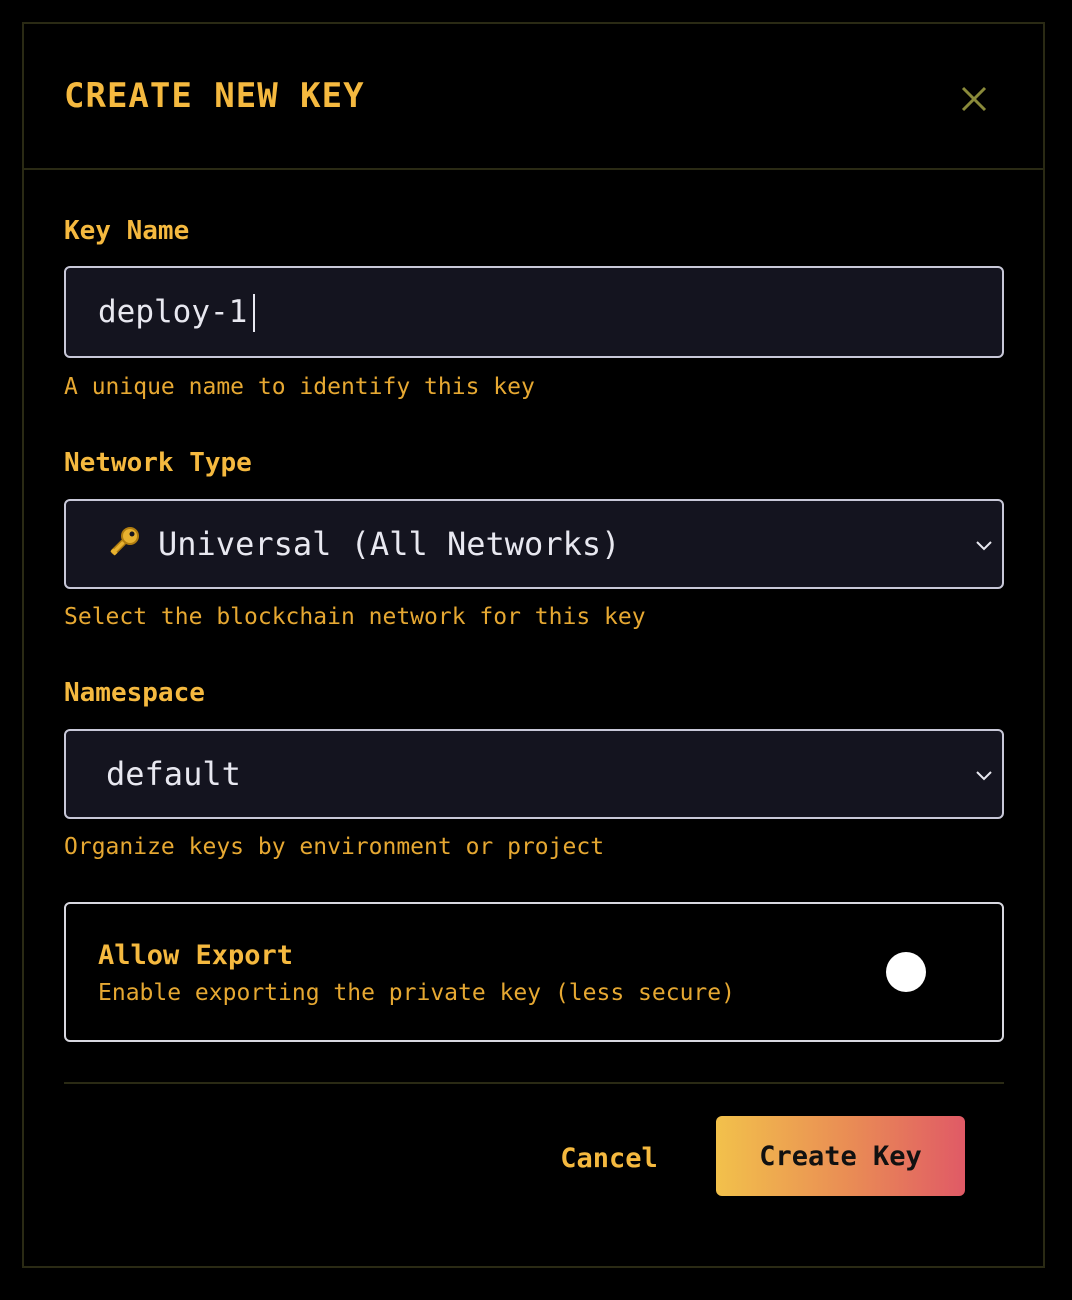  Describe the element at coordinates (134, 693) in the screenshot. I see `namespace-label: Namespace` at that location.